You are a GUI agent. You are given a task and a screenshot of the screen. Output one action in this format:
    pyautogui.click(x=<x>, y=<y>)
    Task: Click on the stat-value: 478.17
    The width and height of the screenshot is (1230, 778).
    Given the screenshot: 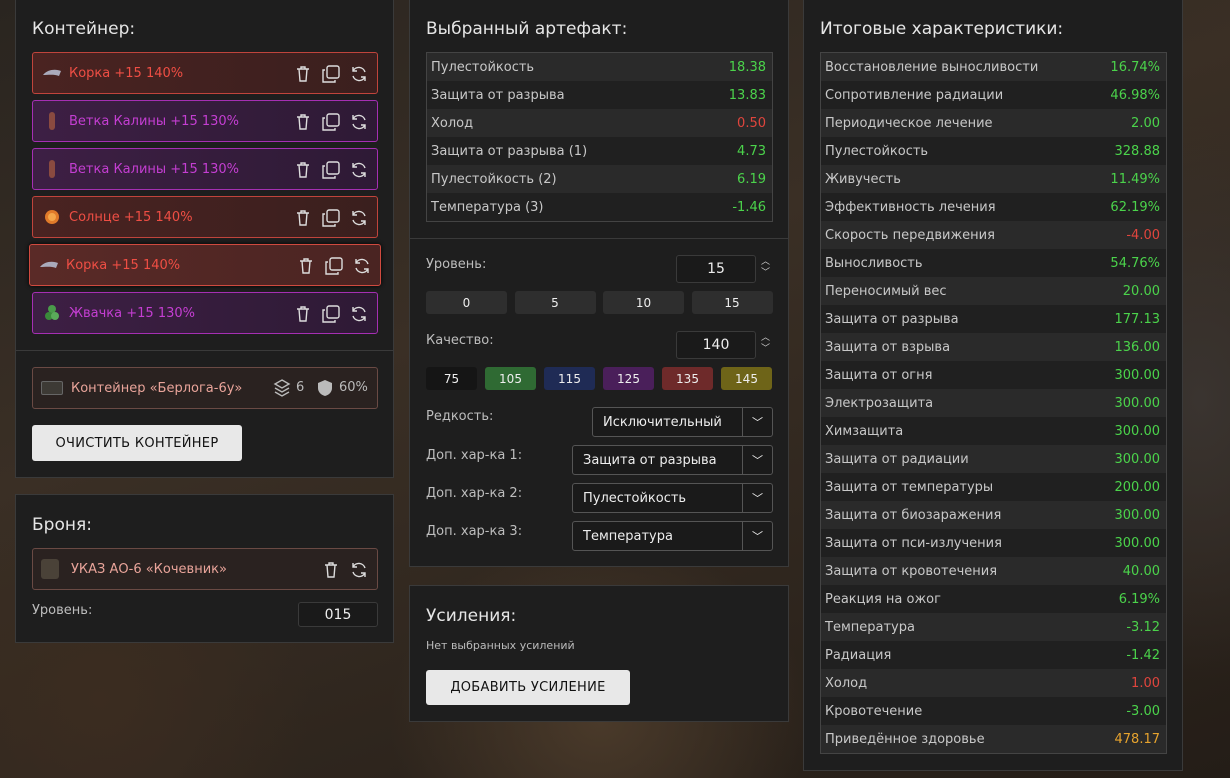 What is the action you would take?
    pyautogui.click(x=1137, y=739)
    